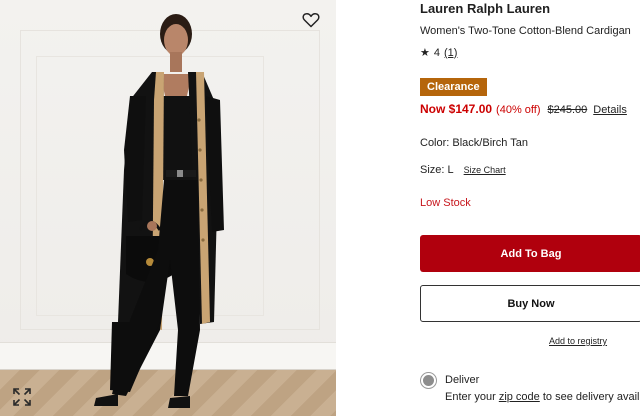  I want to click on rating: ★ 4 (1), so click(438, 53).